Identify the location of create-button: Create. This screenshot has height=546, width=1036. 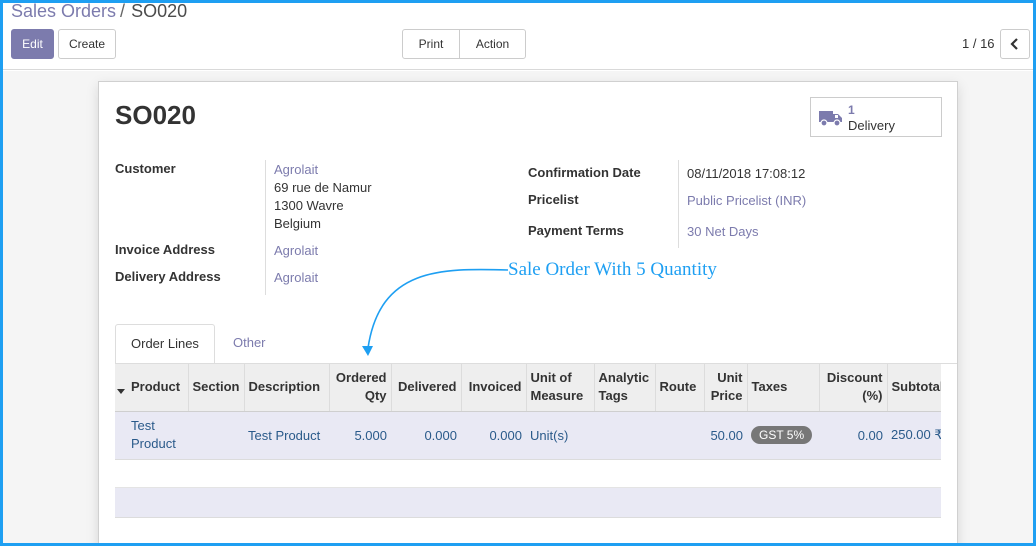
(87, 44).